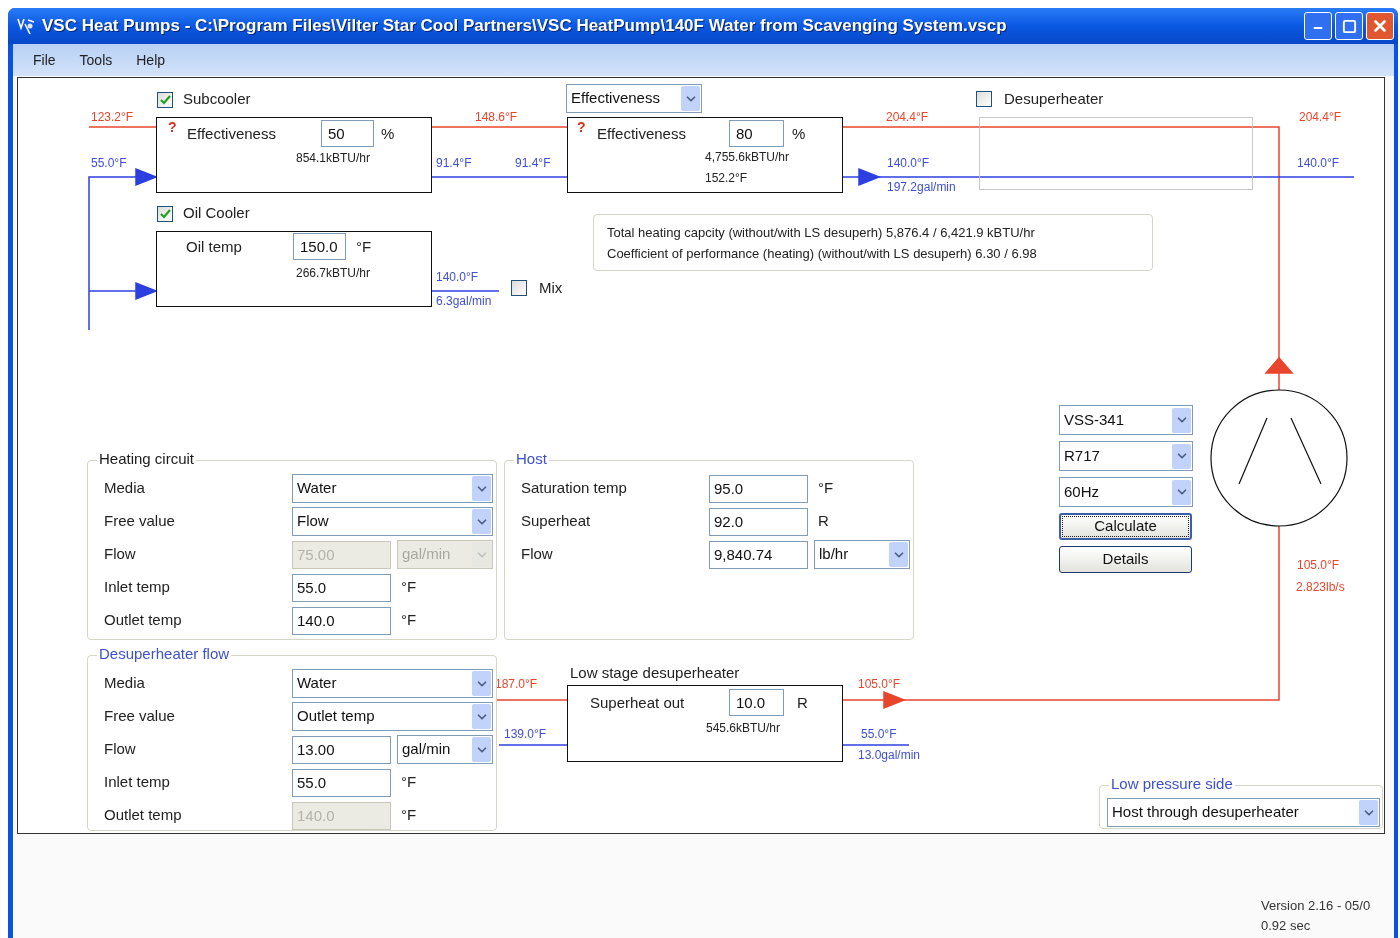 The image size is (1400, 938). I want to click on flow-label: 2.823lb/s, so click(1320, 588).